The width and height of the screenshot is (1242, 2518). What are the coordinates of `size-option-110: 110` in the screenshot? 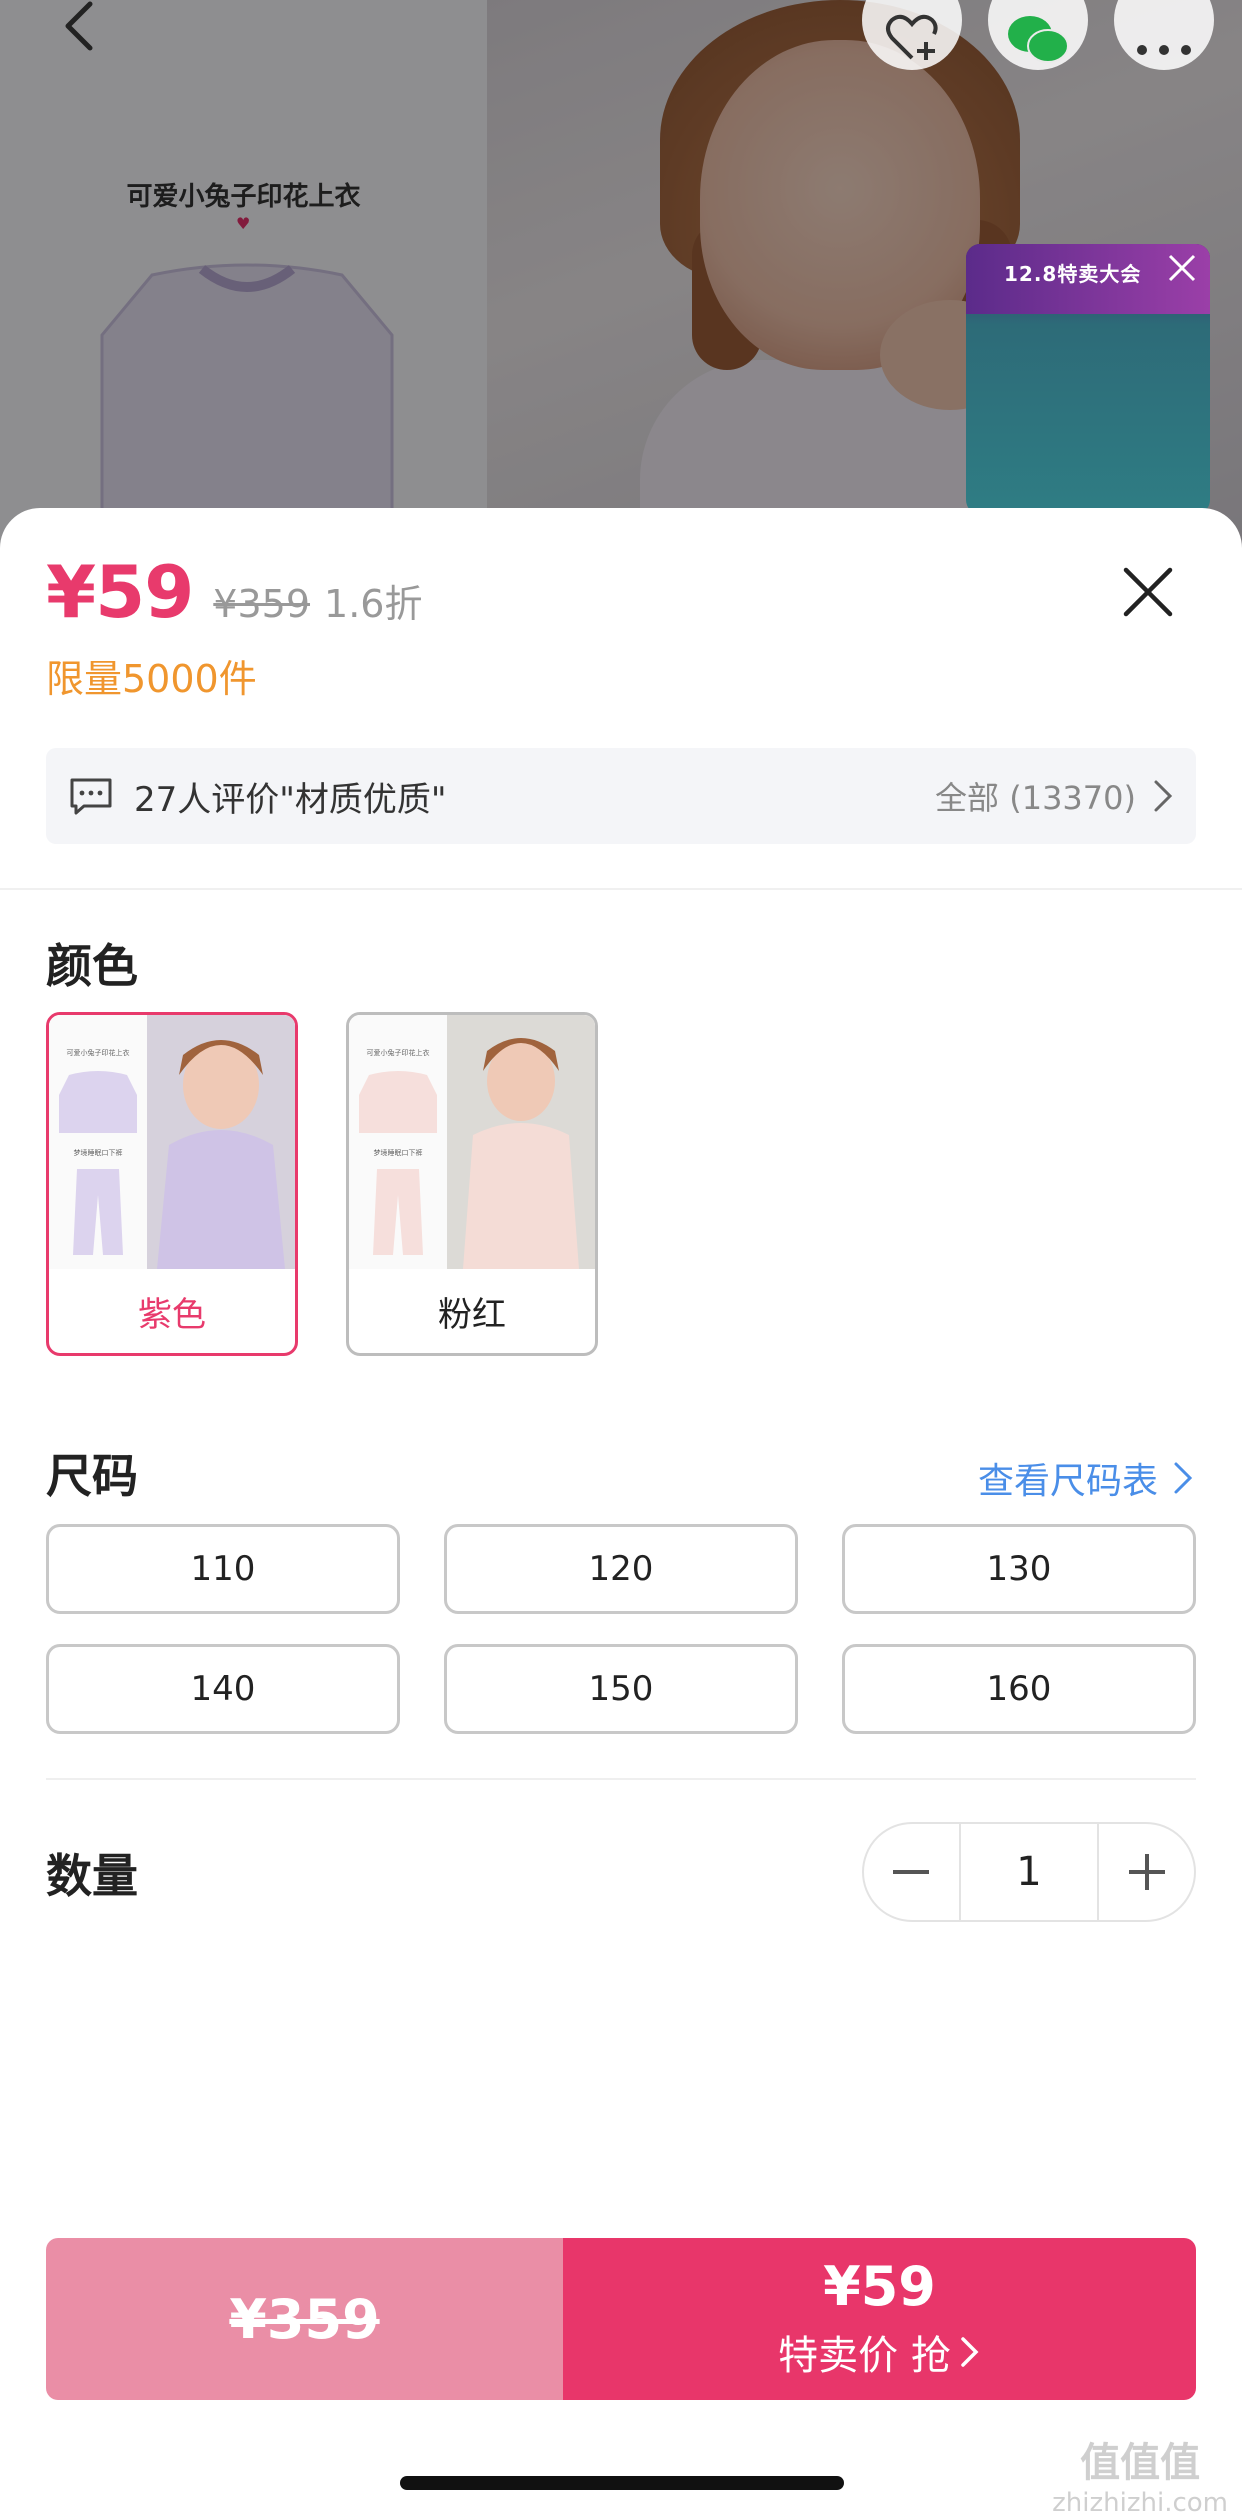 It's located at (223, 1569).